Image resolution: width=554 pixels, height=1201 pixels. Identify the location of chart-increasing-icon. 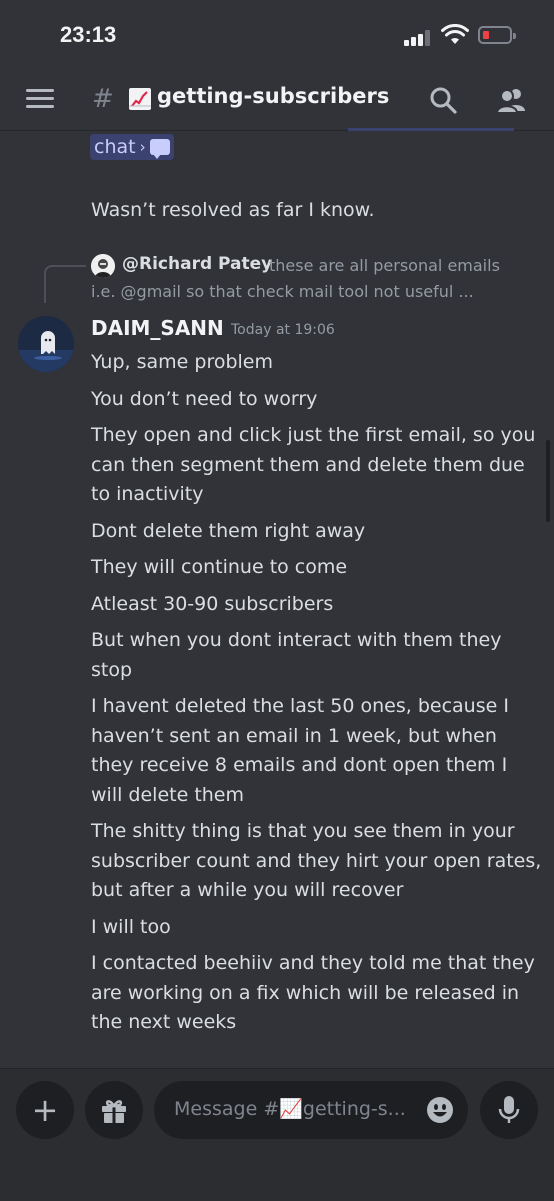
(140, 99).